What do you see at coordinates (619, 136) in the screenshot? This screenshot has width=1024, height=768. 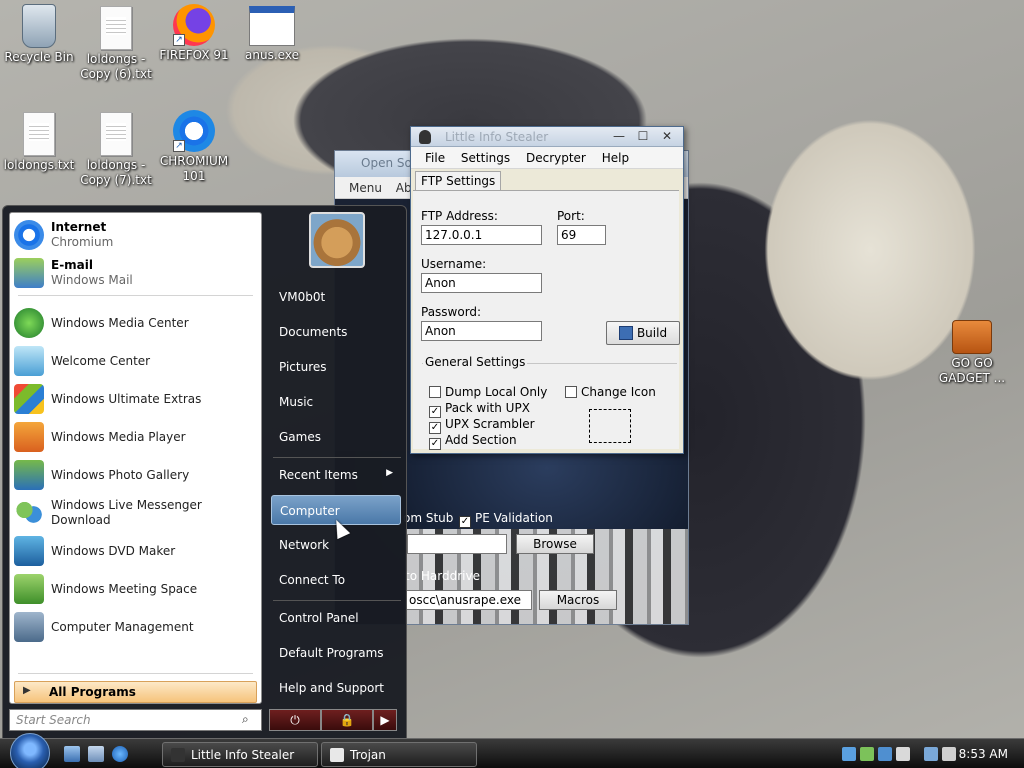 I see `minimize-icon: —` at bounding box center [619, 136].